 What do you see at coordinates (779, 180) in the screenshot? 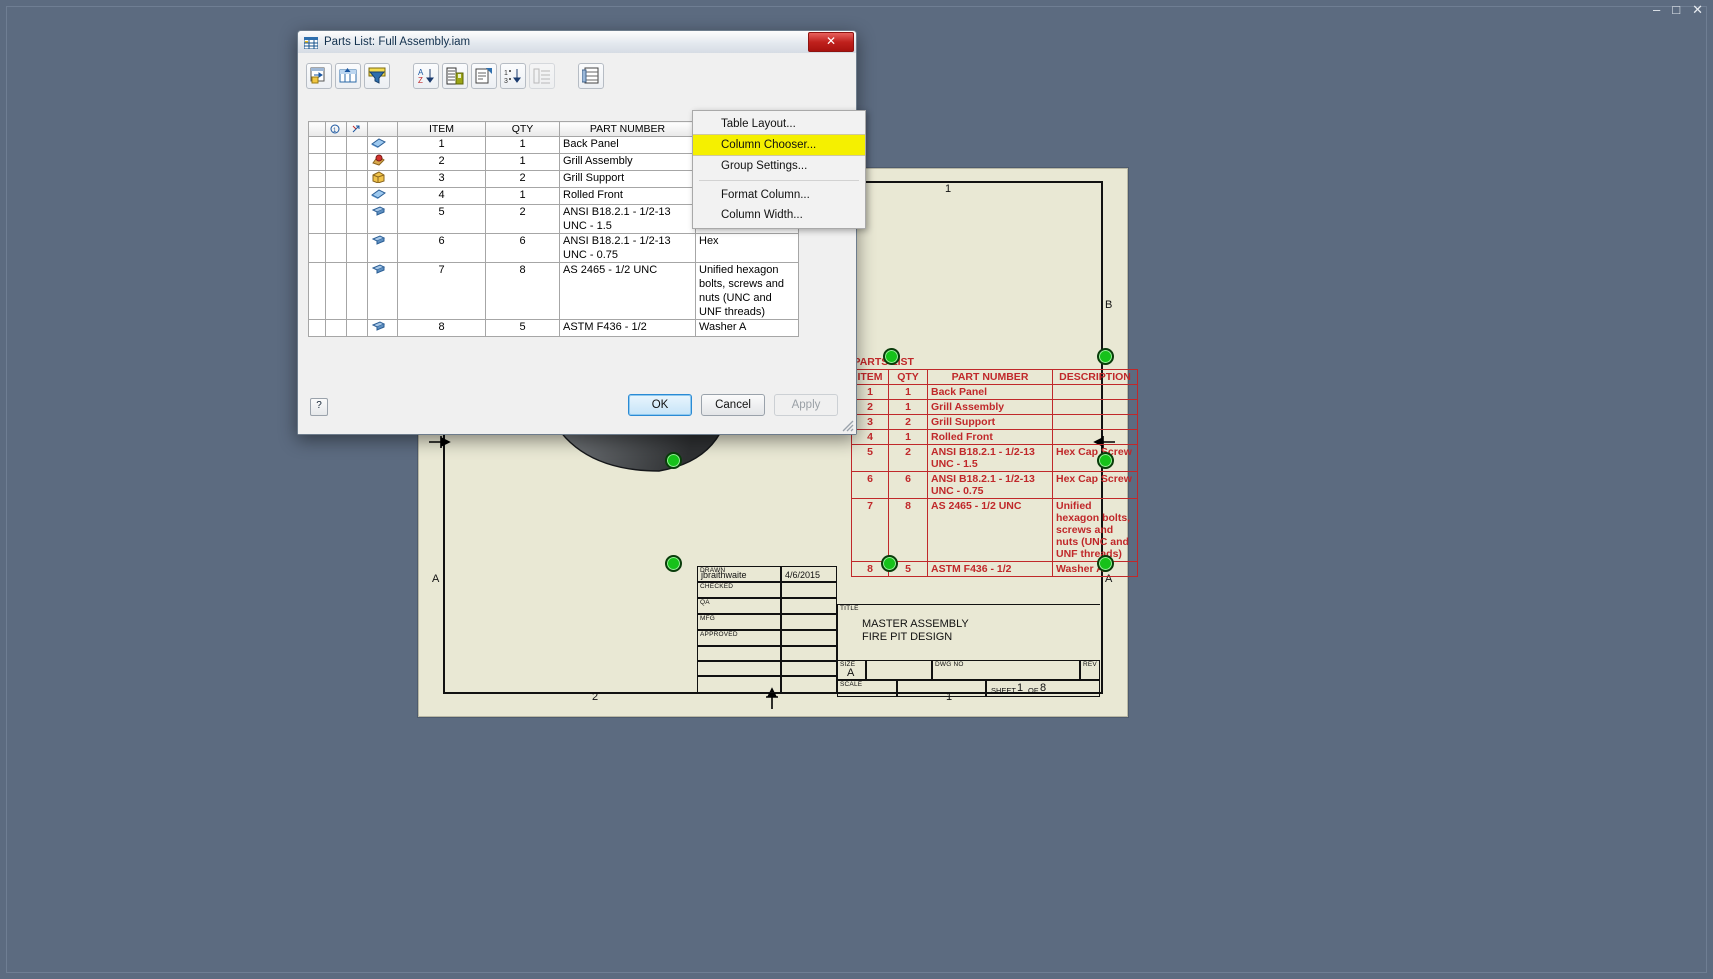
I see `menu-separator` at bounding box center [779, 180].